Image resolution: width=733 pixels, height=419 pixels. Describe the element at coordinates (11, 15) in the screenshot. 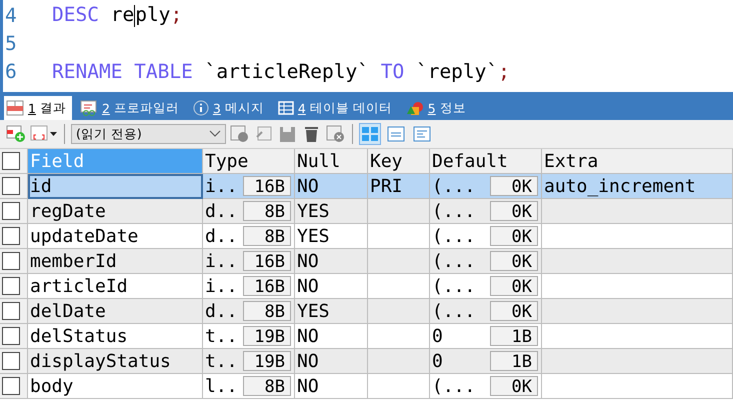

I see `line-number: 4` at that location.